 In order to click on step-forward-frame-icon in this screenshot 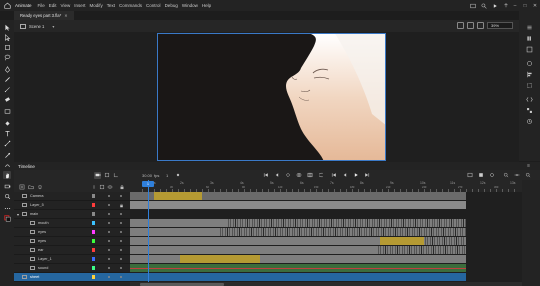, I will do `click(366, 175)`.